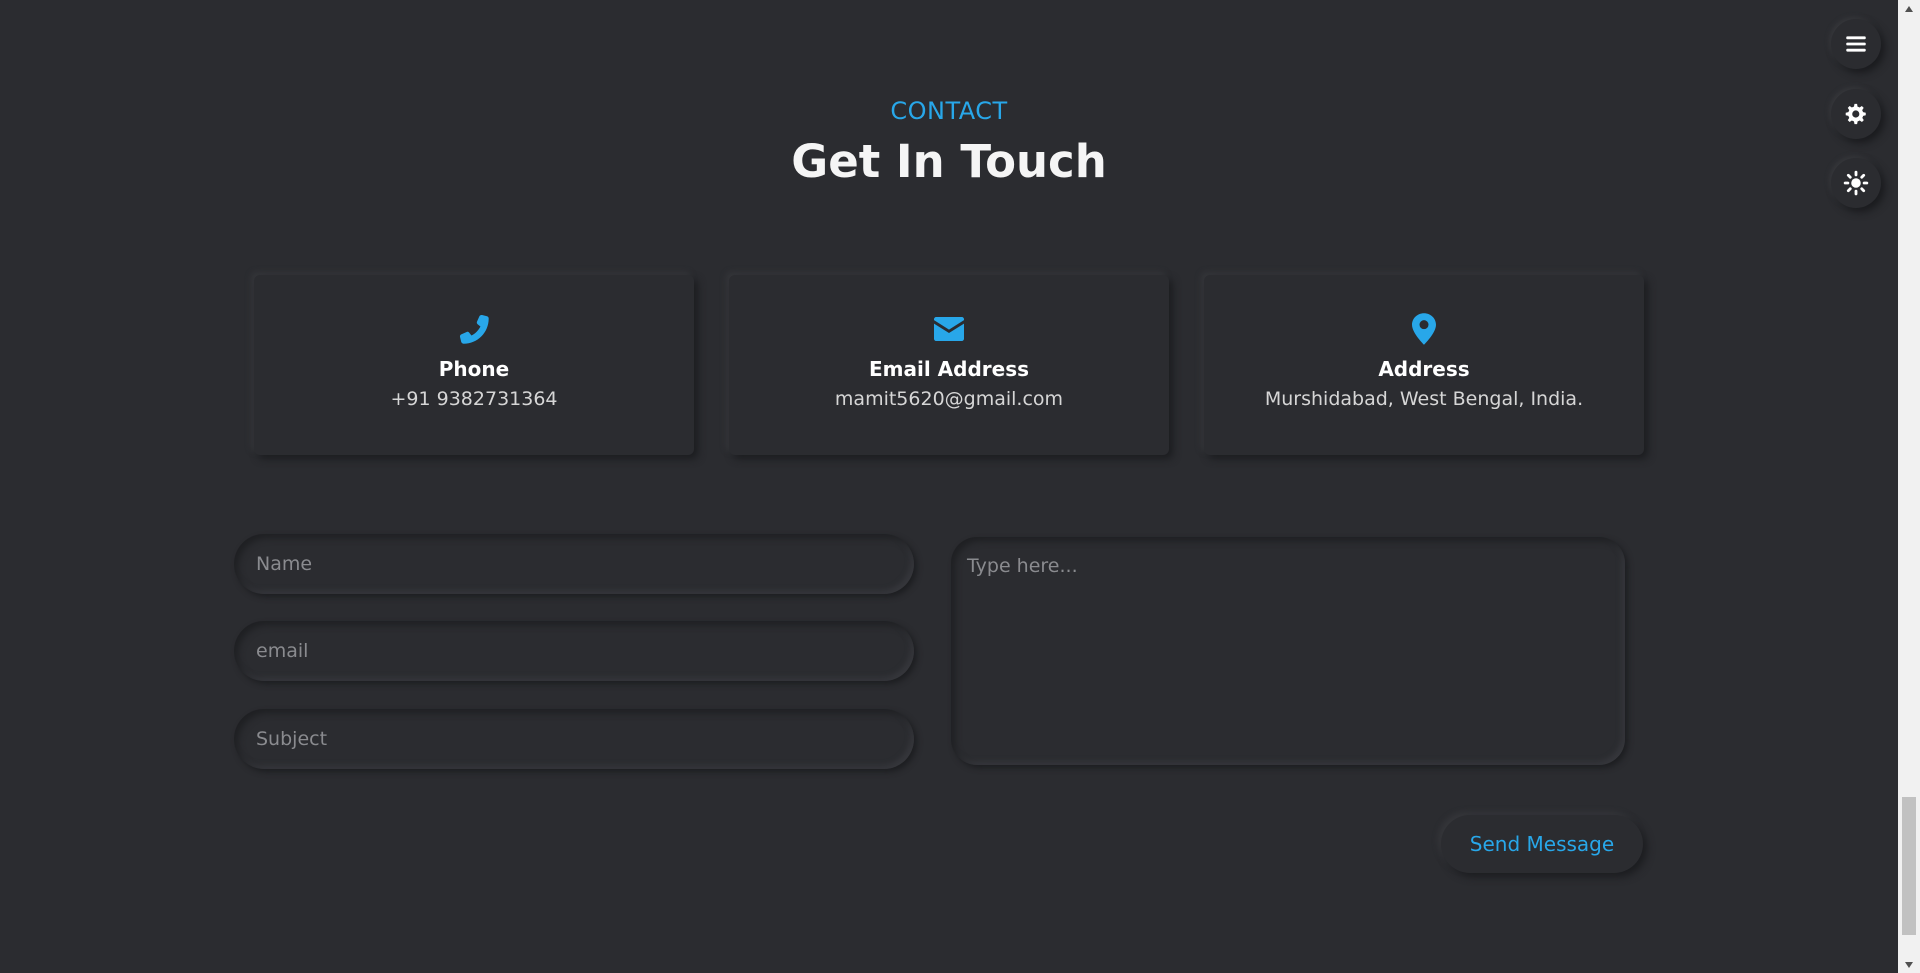  What do you see at coordinates (1909, 486) in the screenshot?
I see `vertical-scrollbar` at bounding box center [1909, 486].